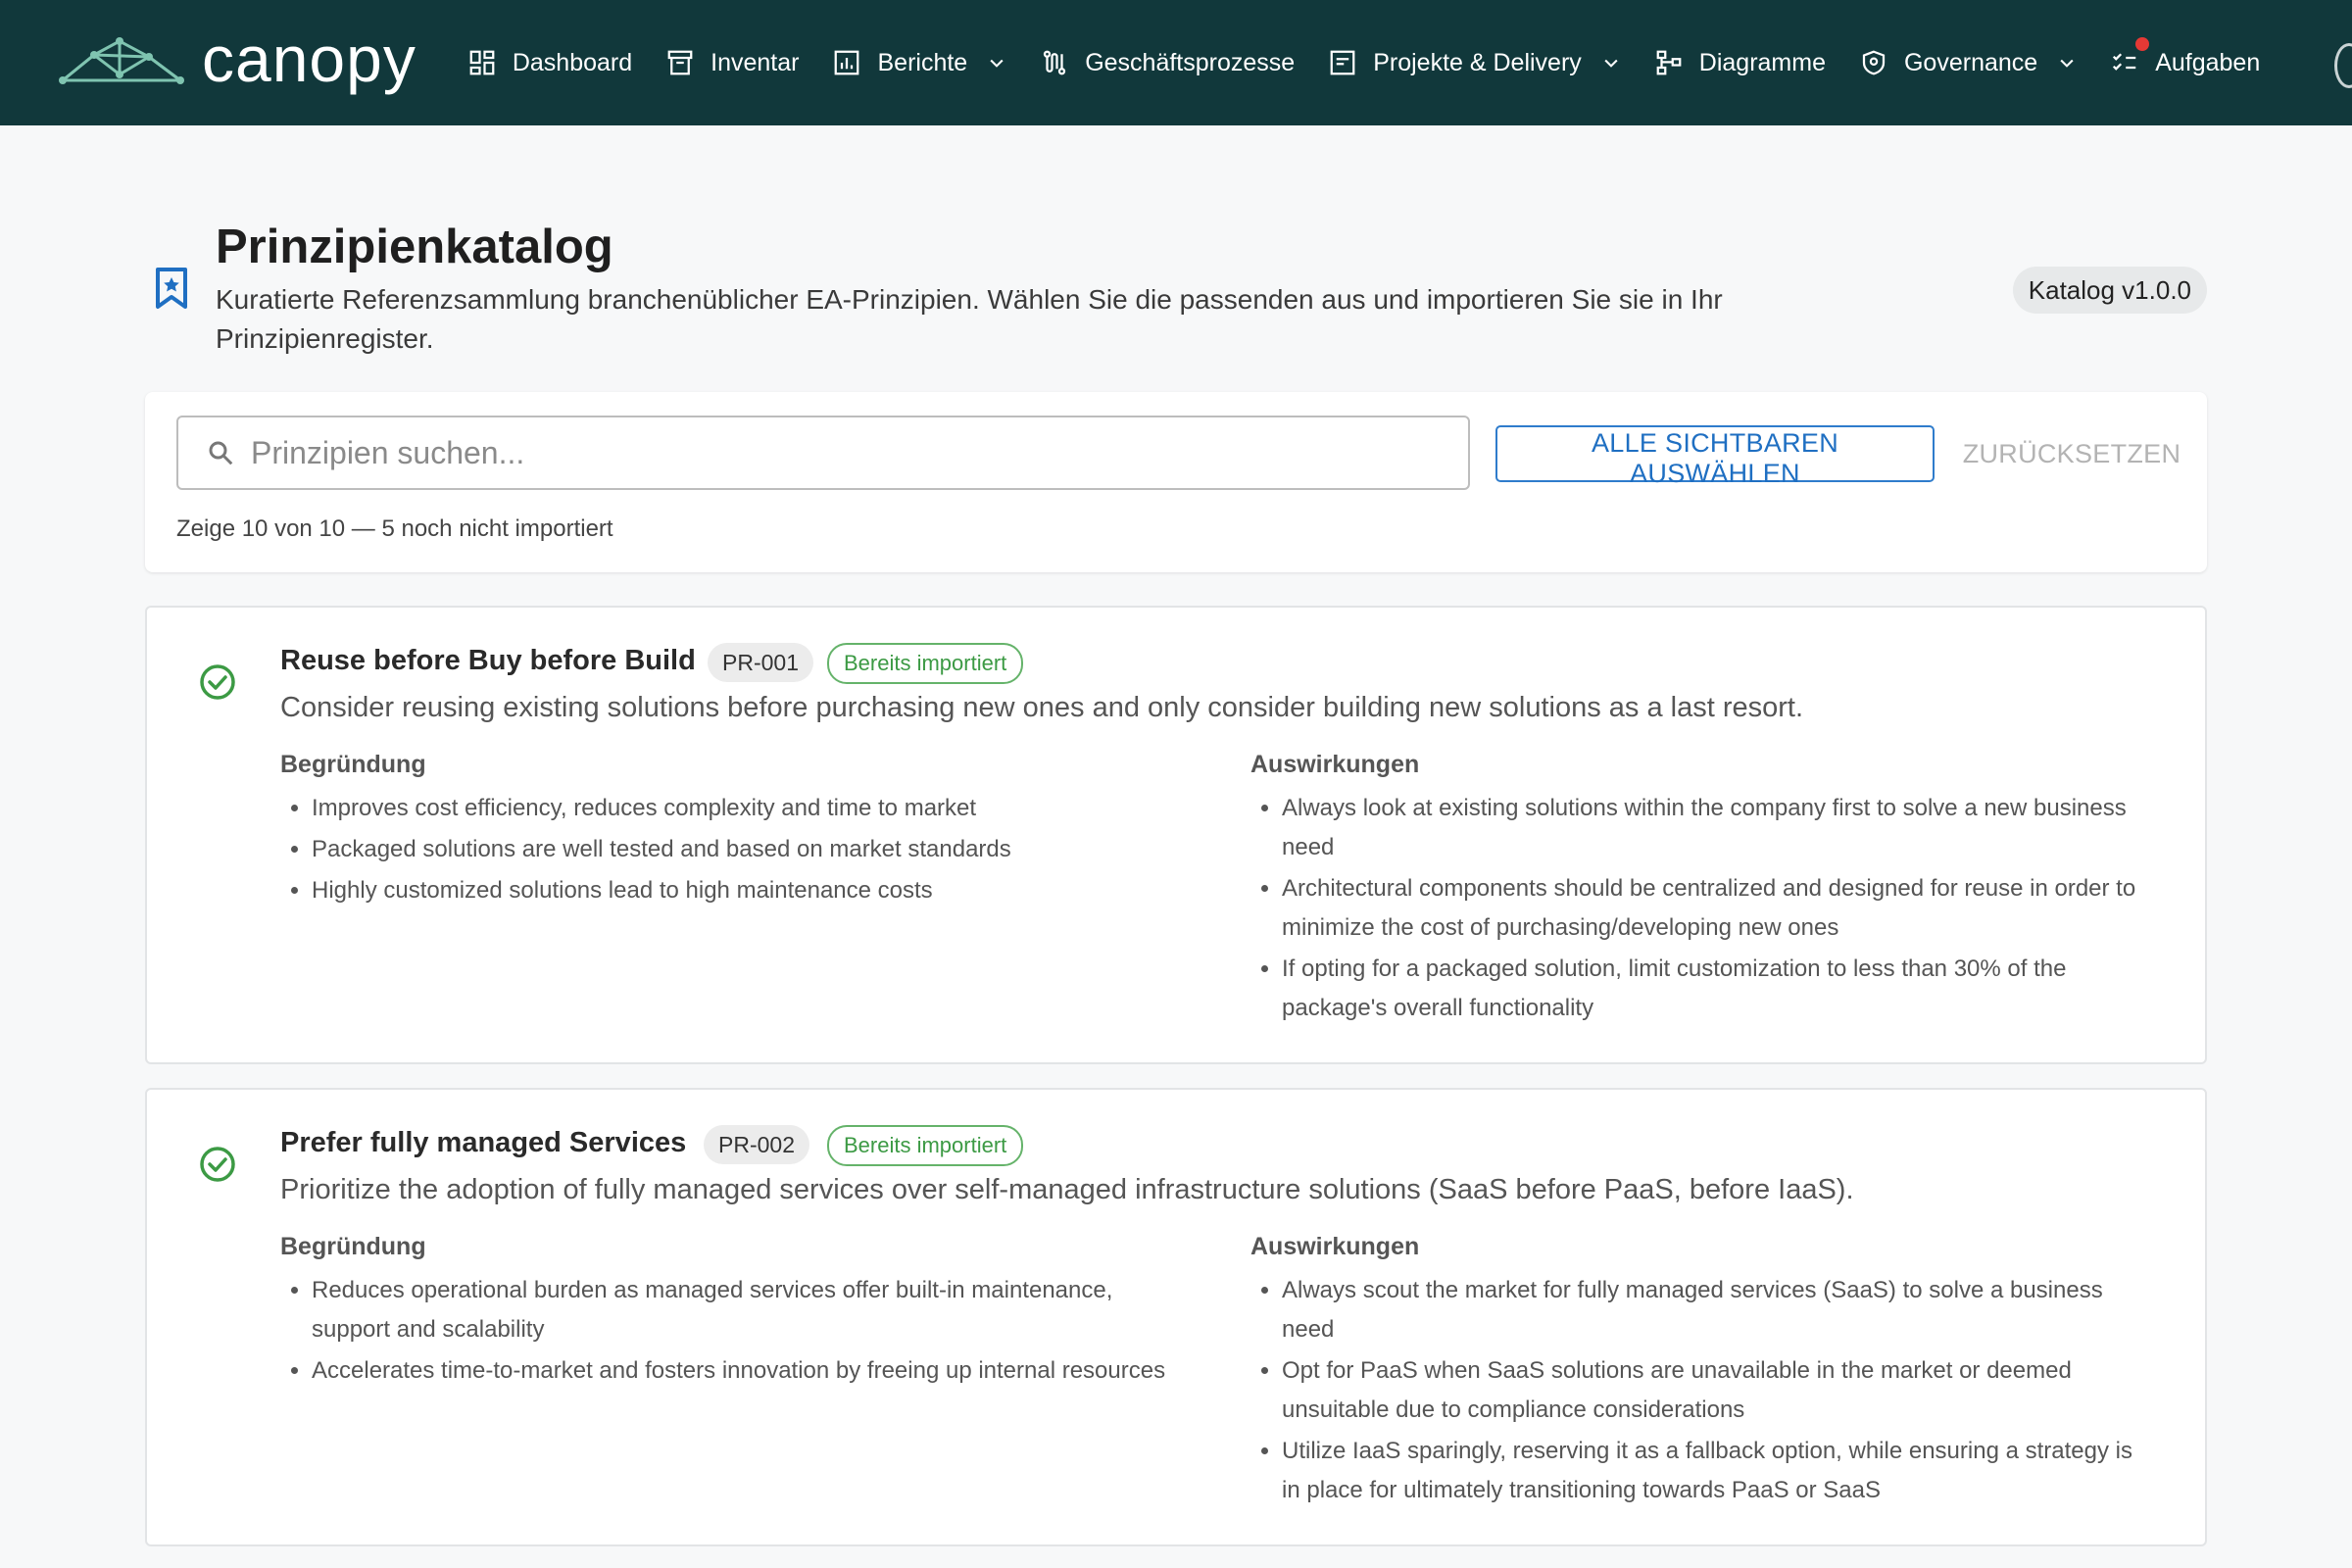 Image resolution: width=2352 pixels, height=1568 pixels. What do you see at coordinates (220, 452) in the screenshot?
I see `search-icon` at bounding box center [220, 452].